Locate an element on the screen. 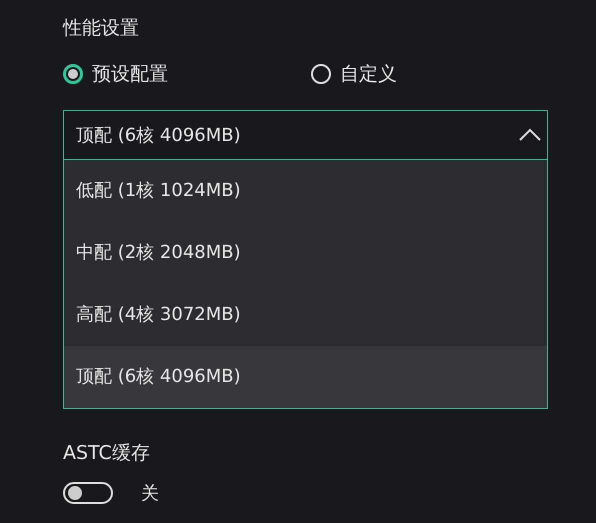 The width and height of the screenshot is (596, 523). radio-option: 自定义 is located at coordinates (435, 74).